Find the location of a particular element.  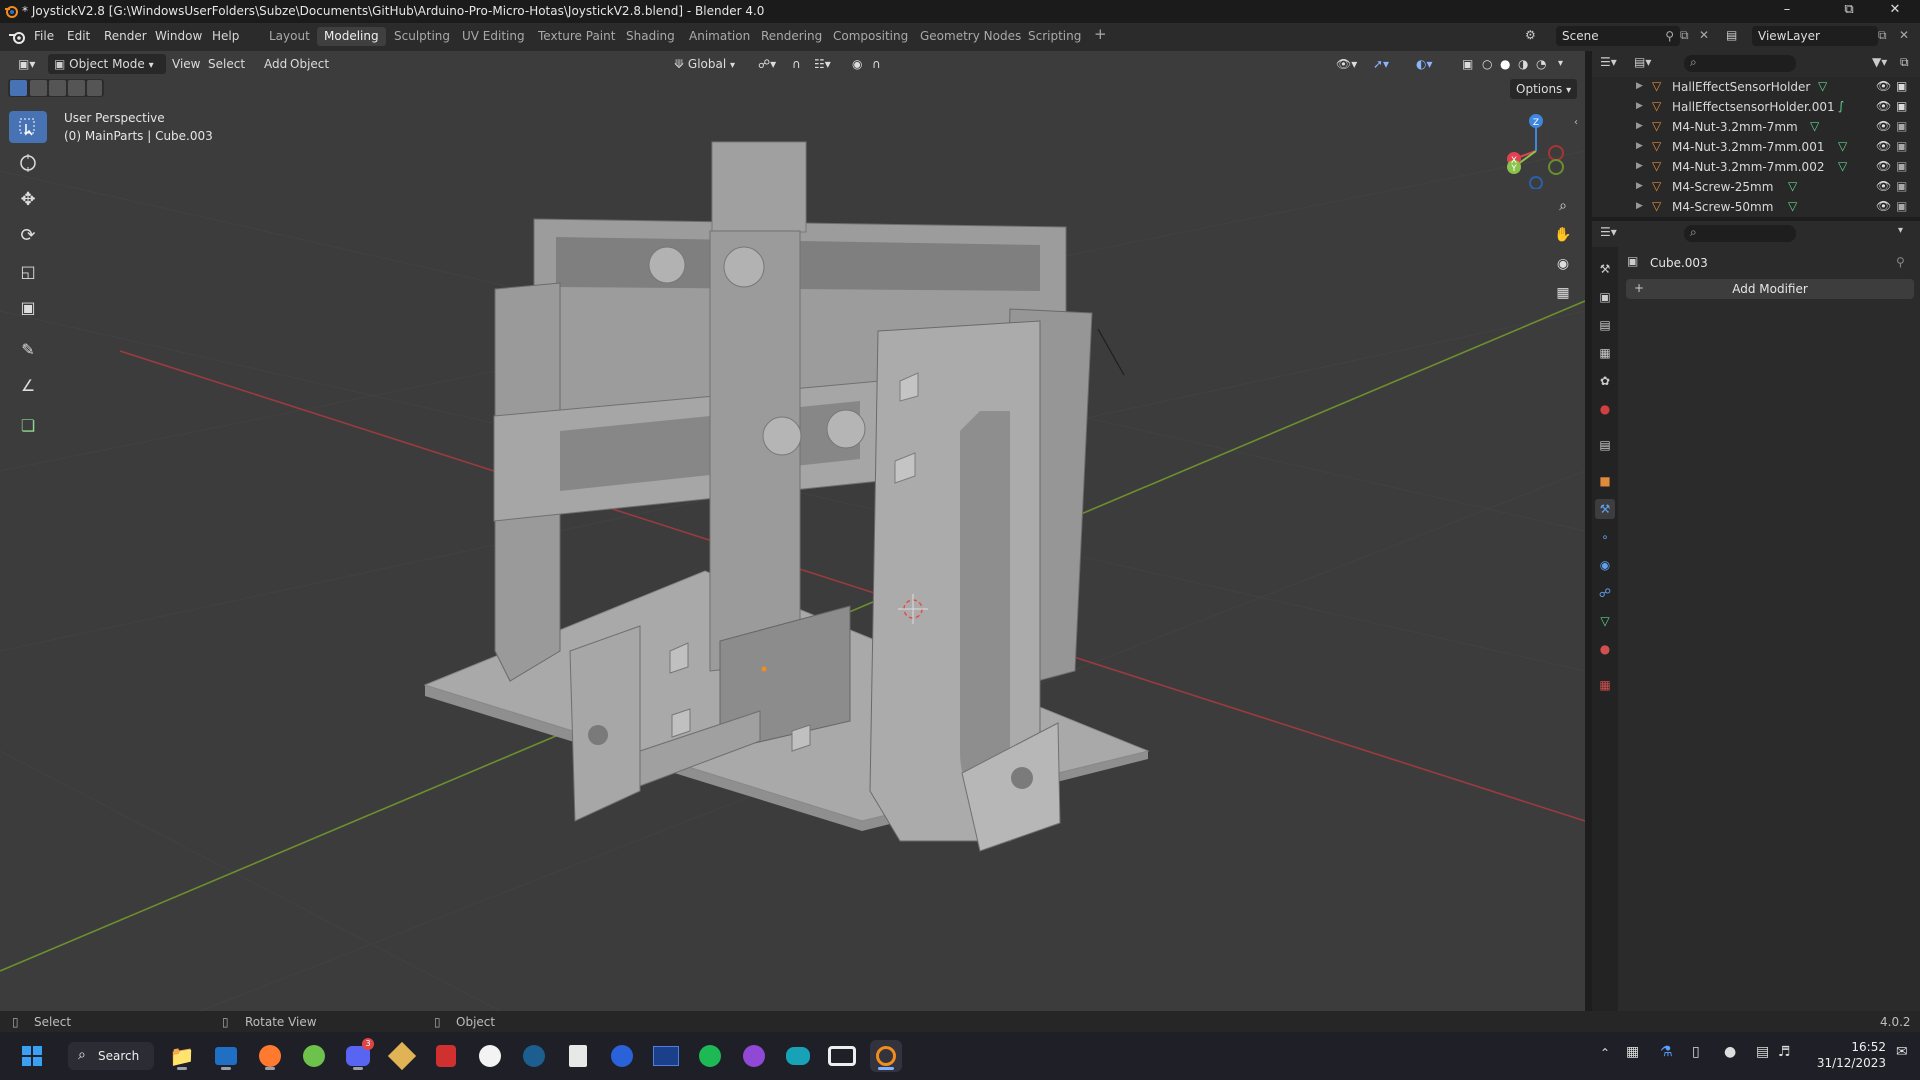

menu-select: Select is located at coordinates (226, 64).